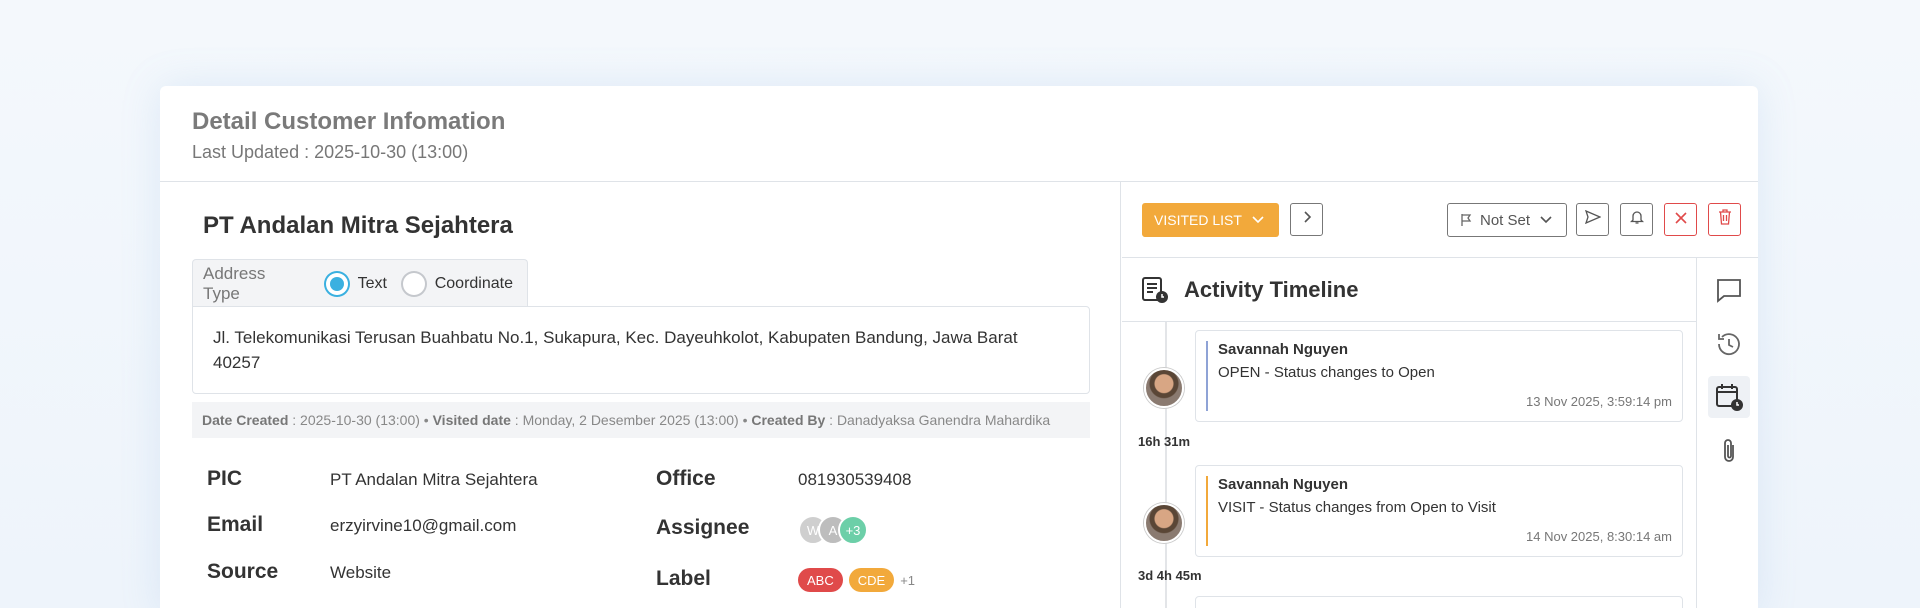 The height and width of the screenshot is (608, 1920). I want to click on activity-toolbar: VISITED LIST Not Set, so click(1440, 220).